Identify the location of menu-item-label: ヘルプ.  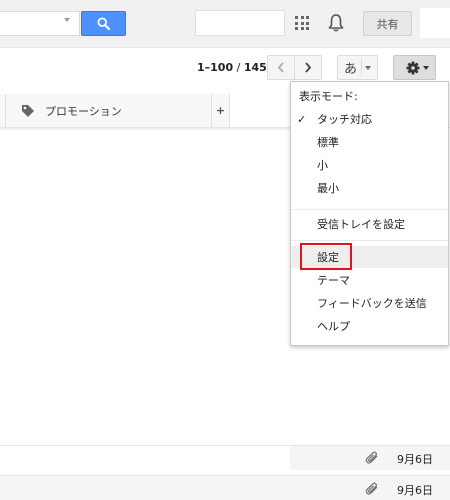
(333, 326).